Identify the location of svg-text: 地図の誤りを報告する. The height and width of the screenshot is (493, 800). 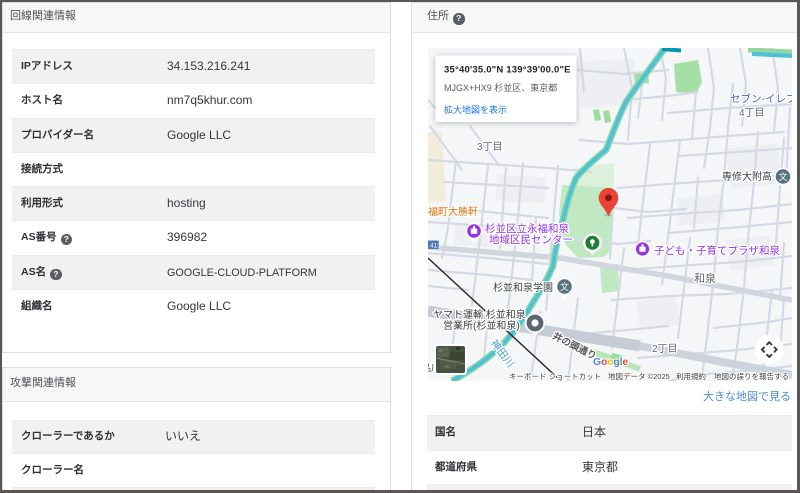
(751, 376).